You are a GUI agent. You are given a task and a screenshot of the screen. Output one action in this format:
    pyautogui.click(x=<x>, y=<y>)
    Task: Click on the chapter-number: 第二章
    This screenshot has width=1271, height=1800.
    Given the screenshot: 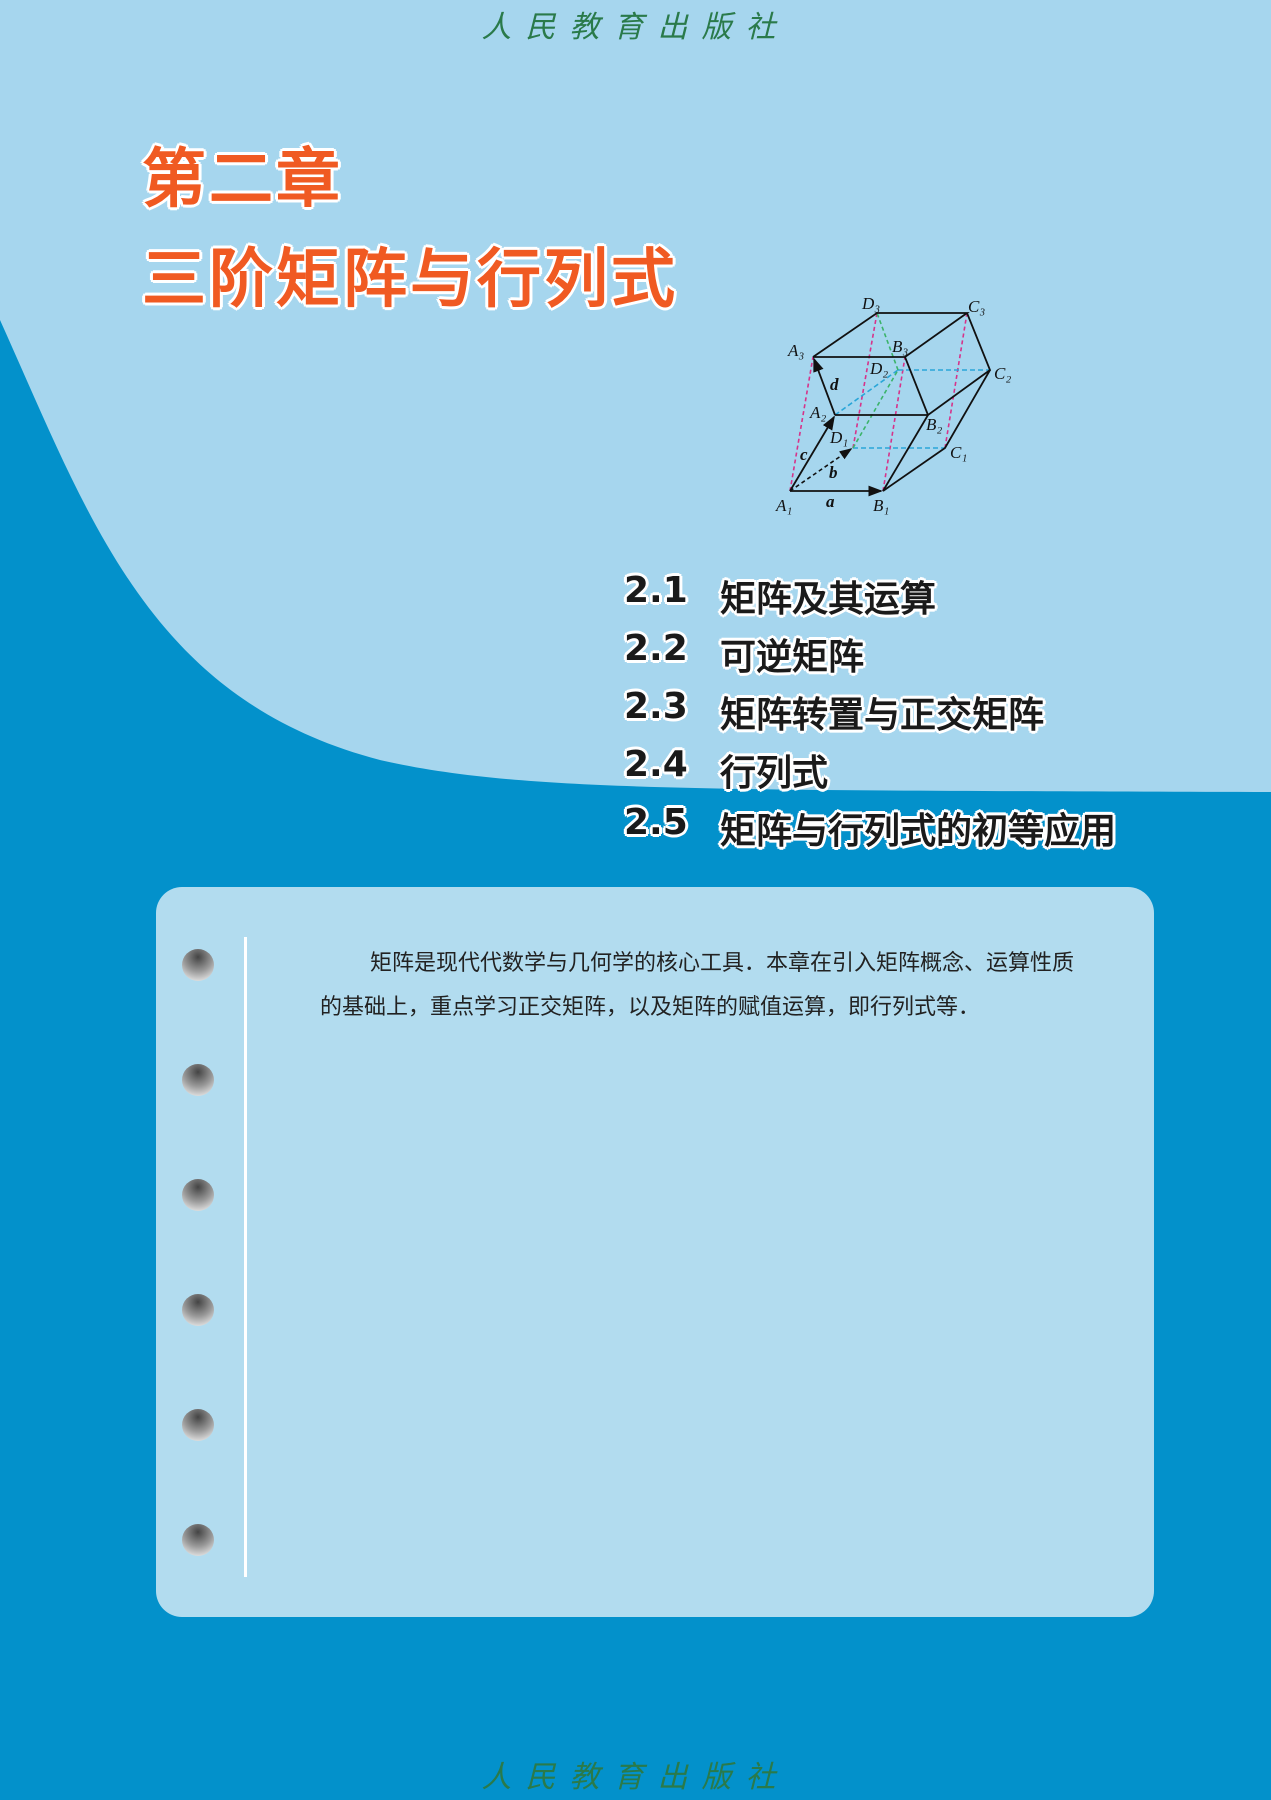 What is the action you would take?
    pyautogui.click(x=242, y=180)
    